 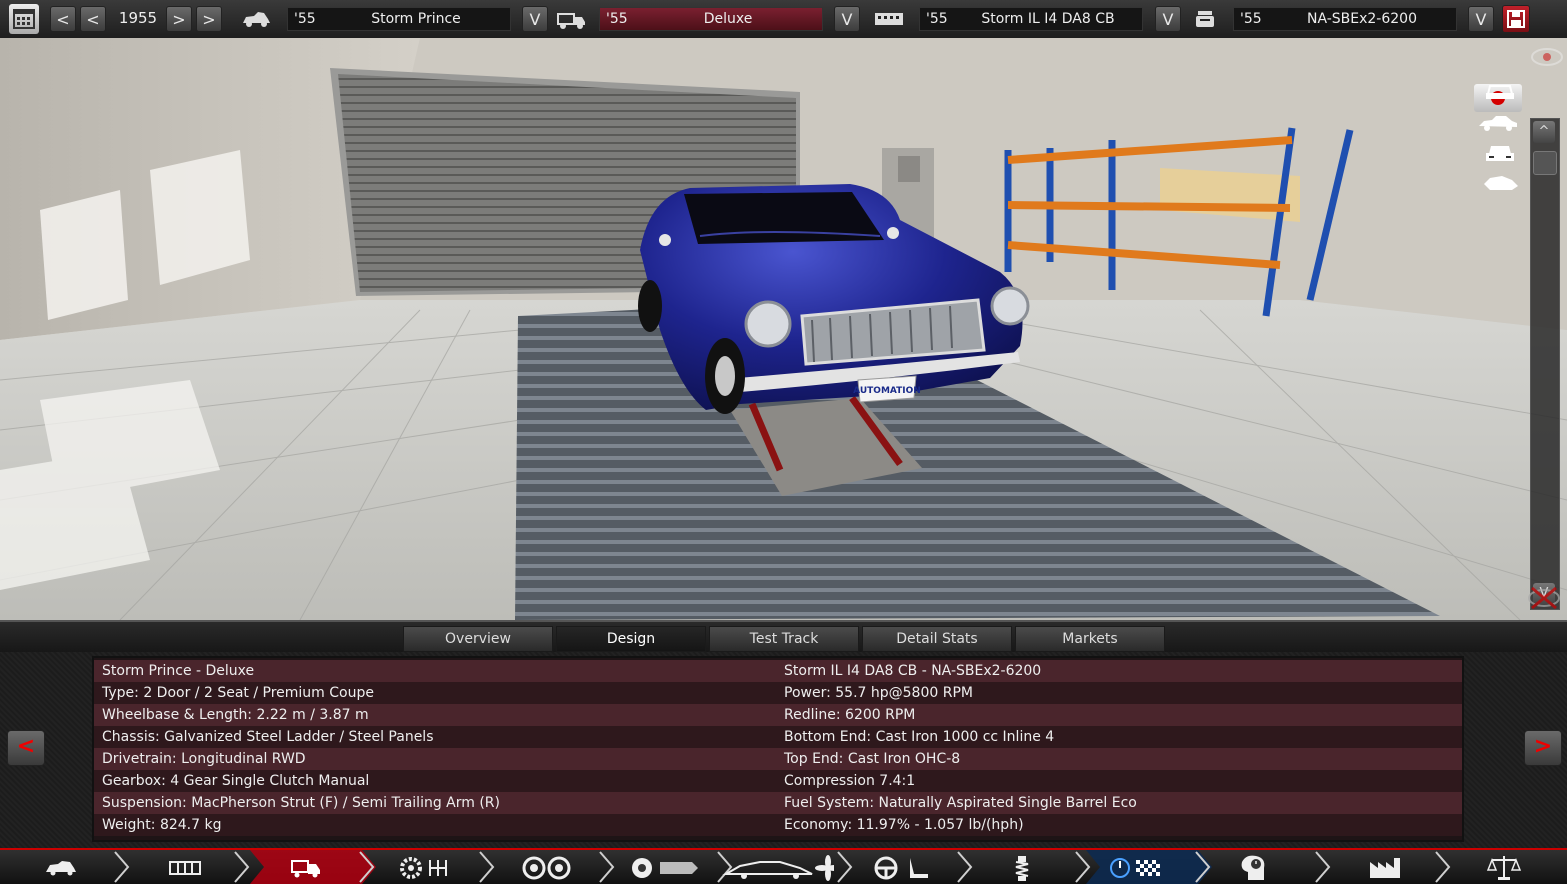 What do you see at coordinates (138, 18) in the screenshot?
I see `year-label: 1955` at bounding box center [138, 18].